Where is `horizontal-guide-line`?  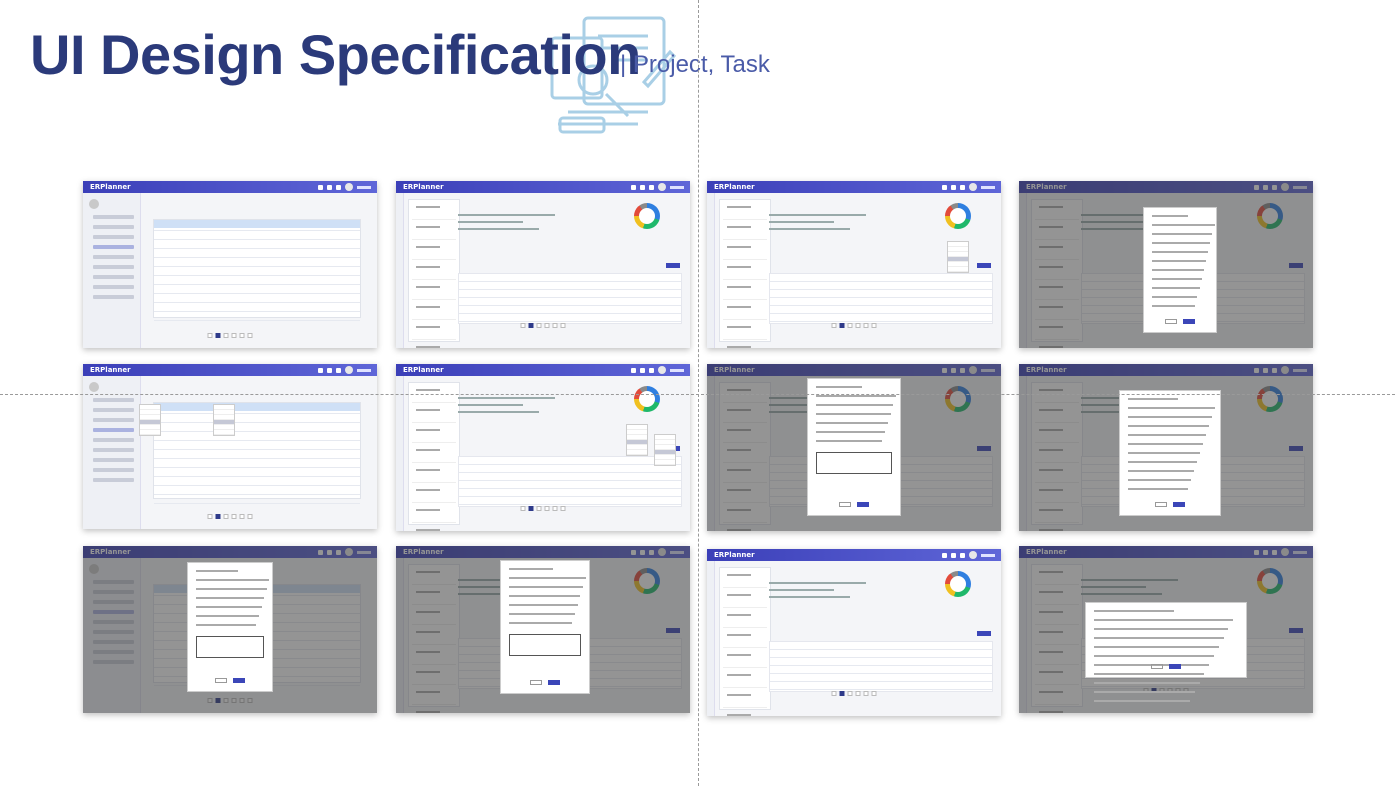 horizontal-guide-line is located at coordinates (697, 394).